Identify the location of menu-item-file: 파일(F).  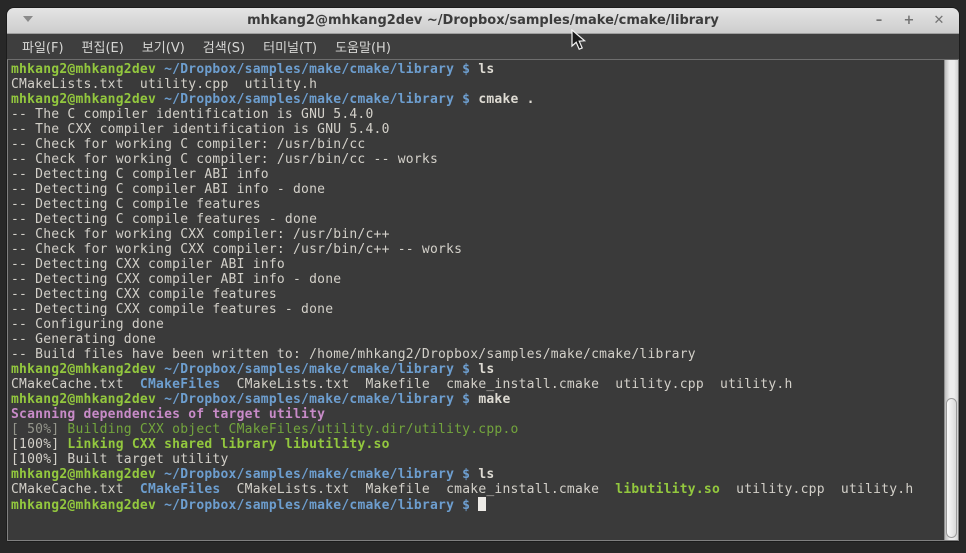
(43, 46).